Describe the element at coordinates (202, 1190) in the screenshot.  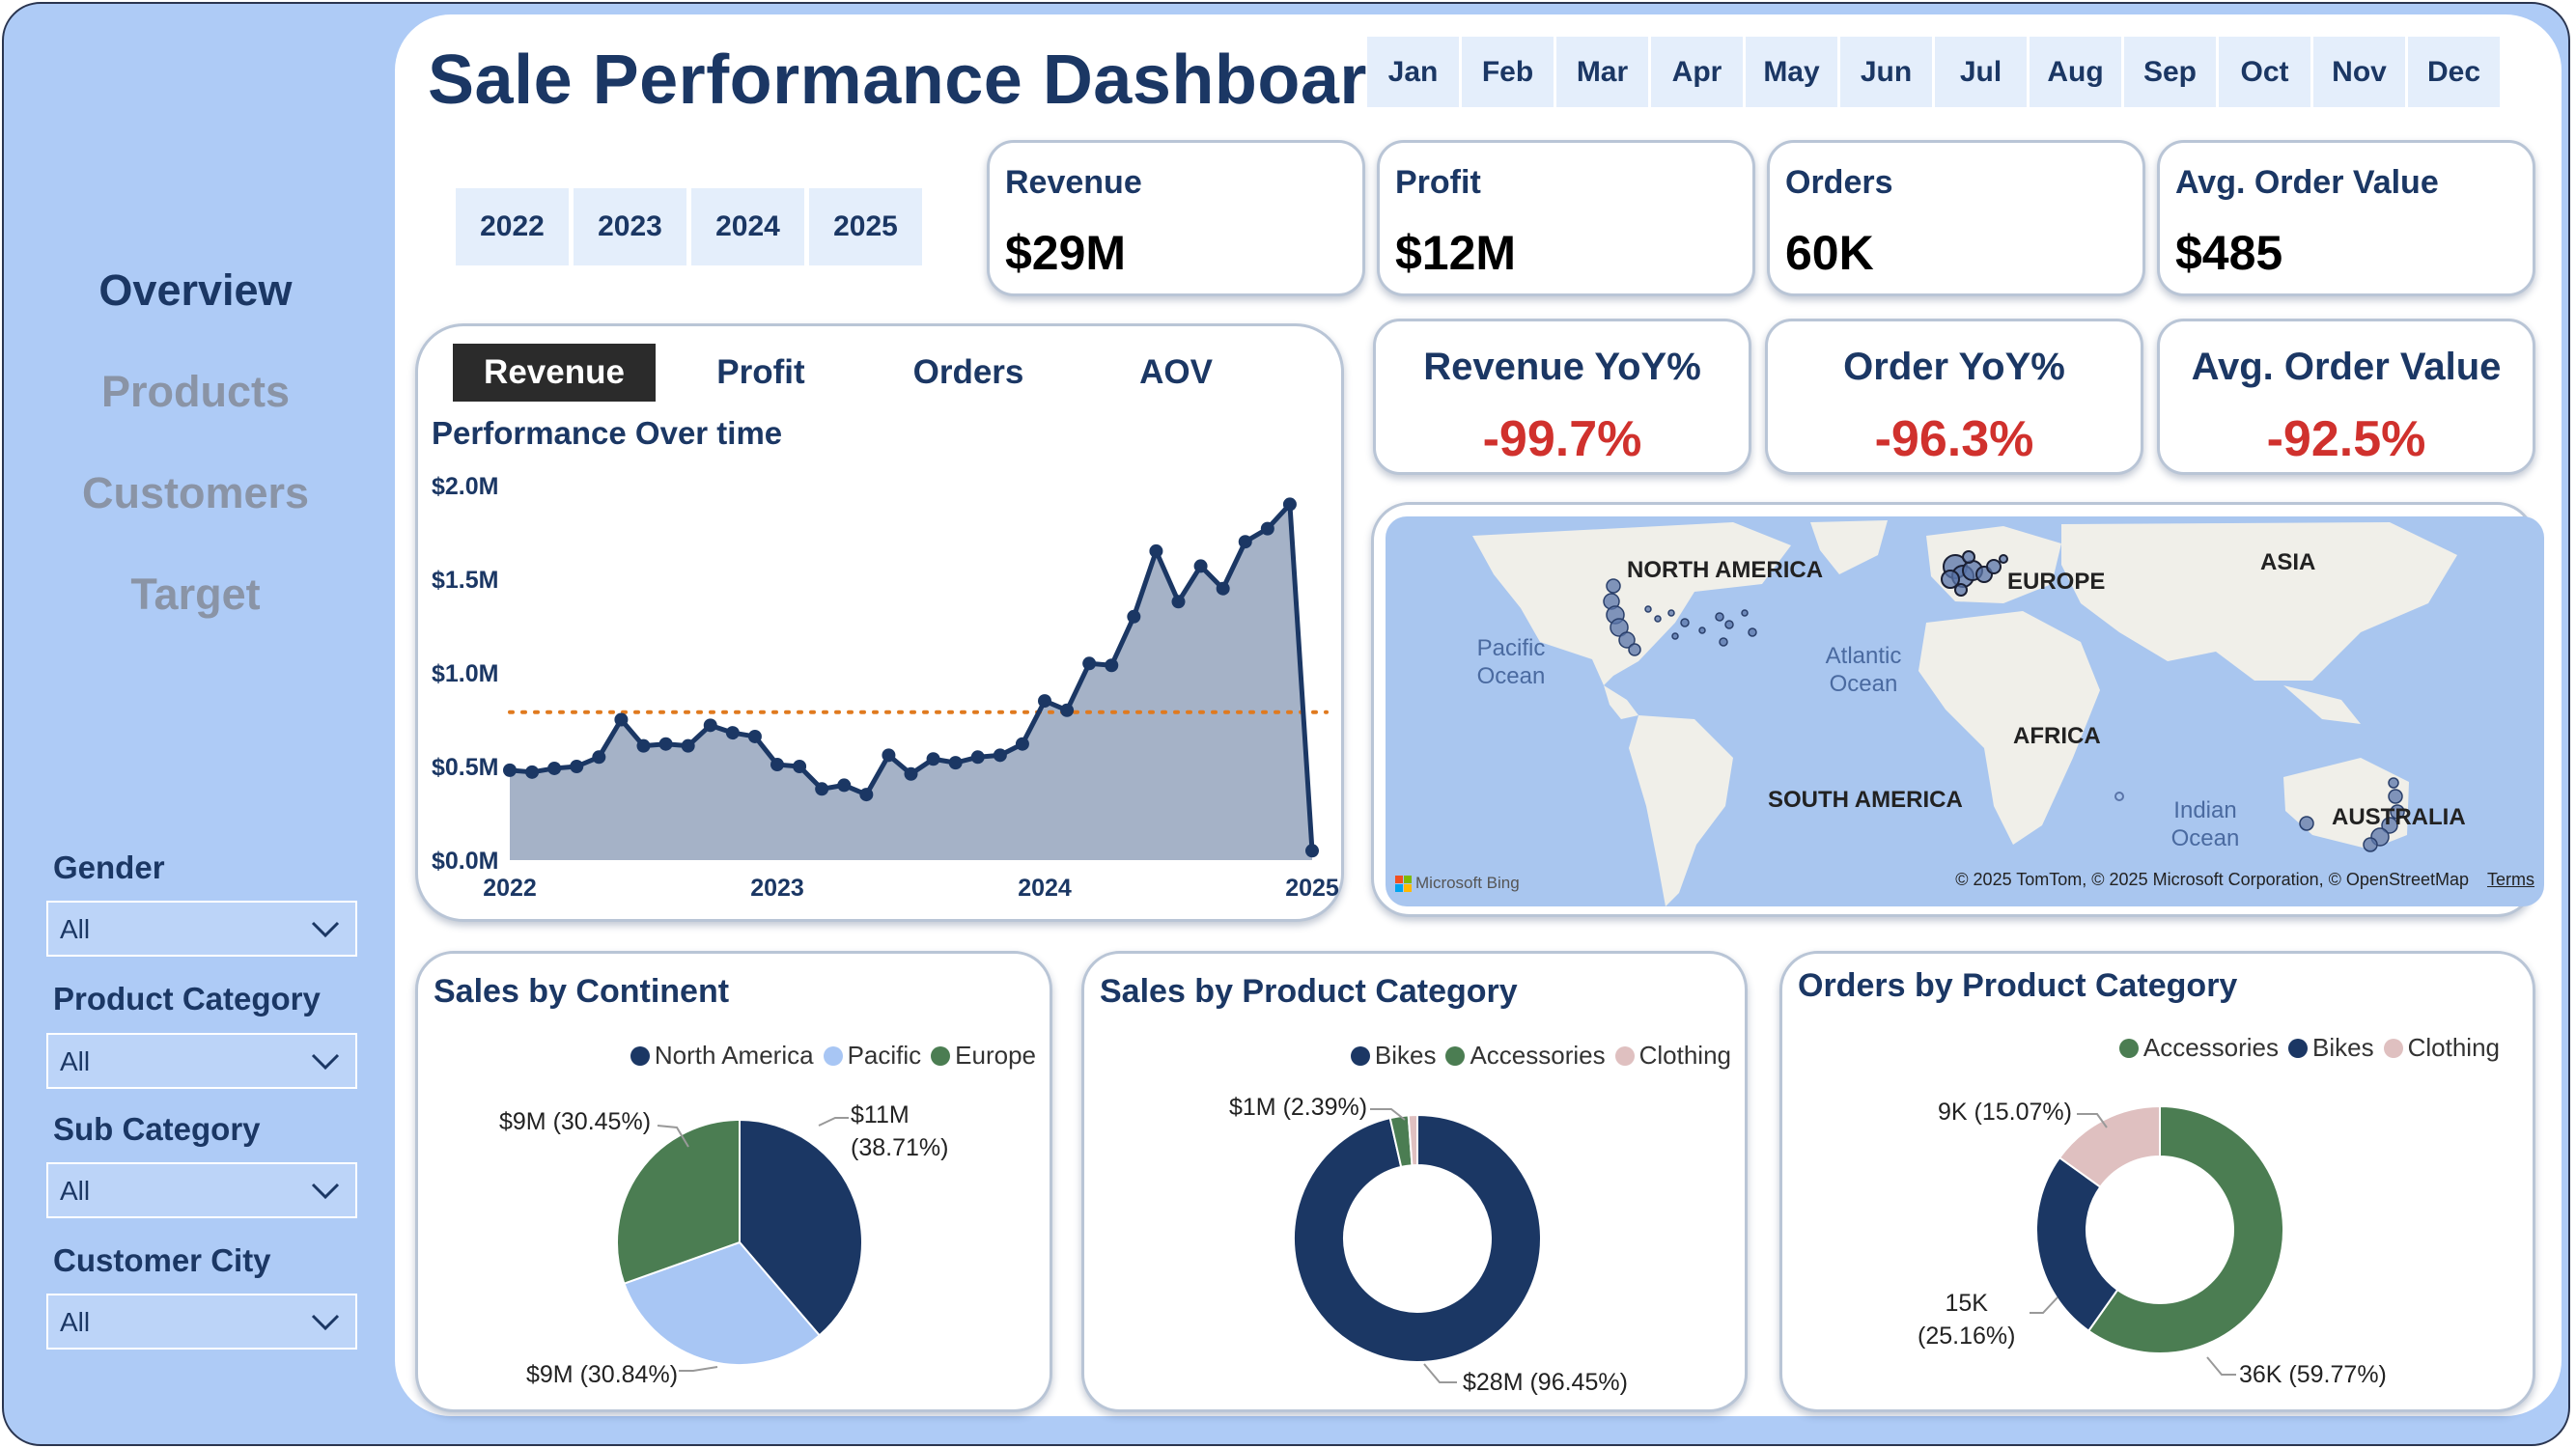
I see `sub-category-dropdown: All` at that location.